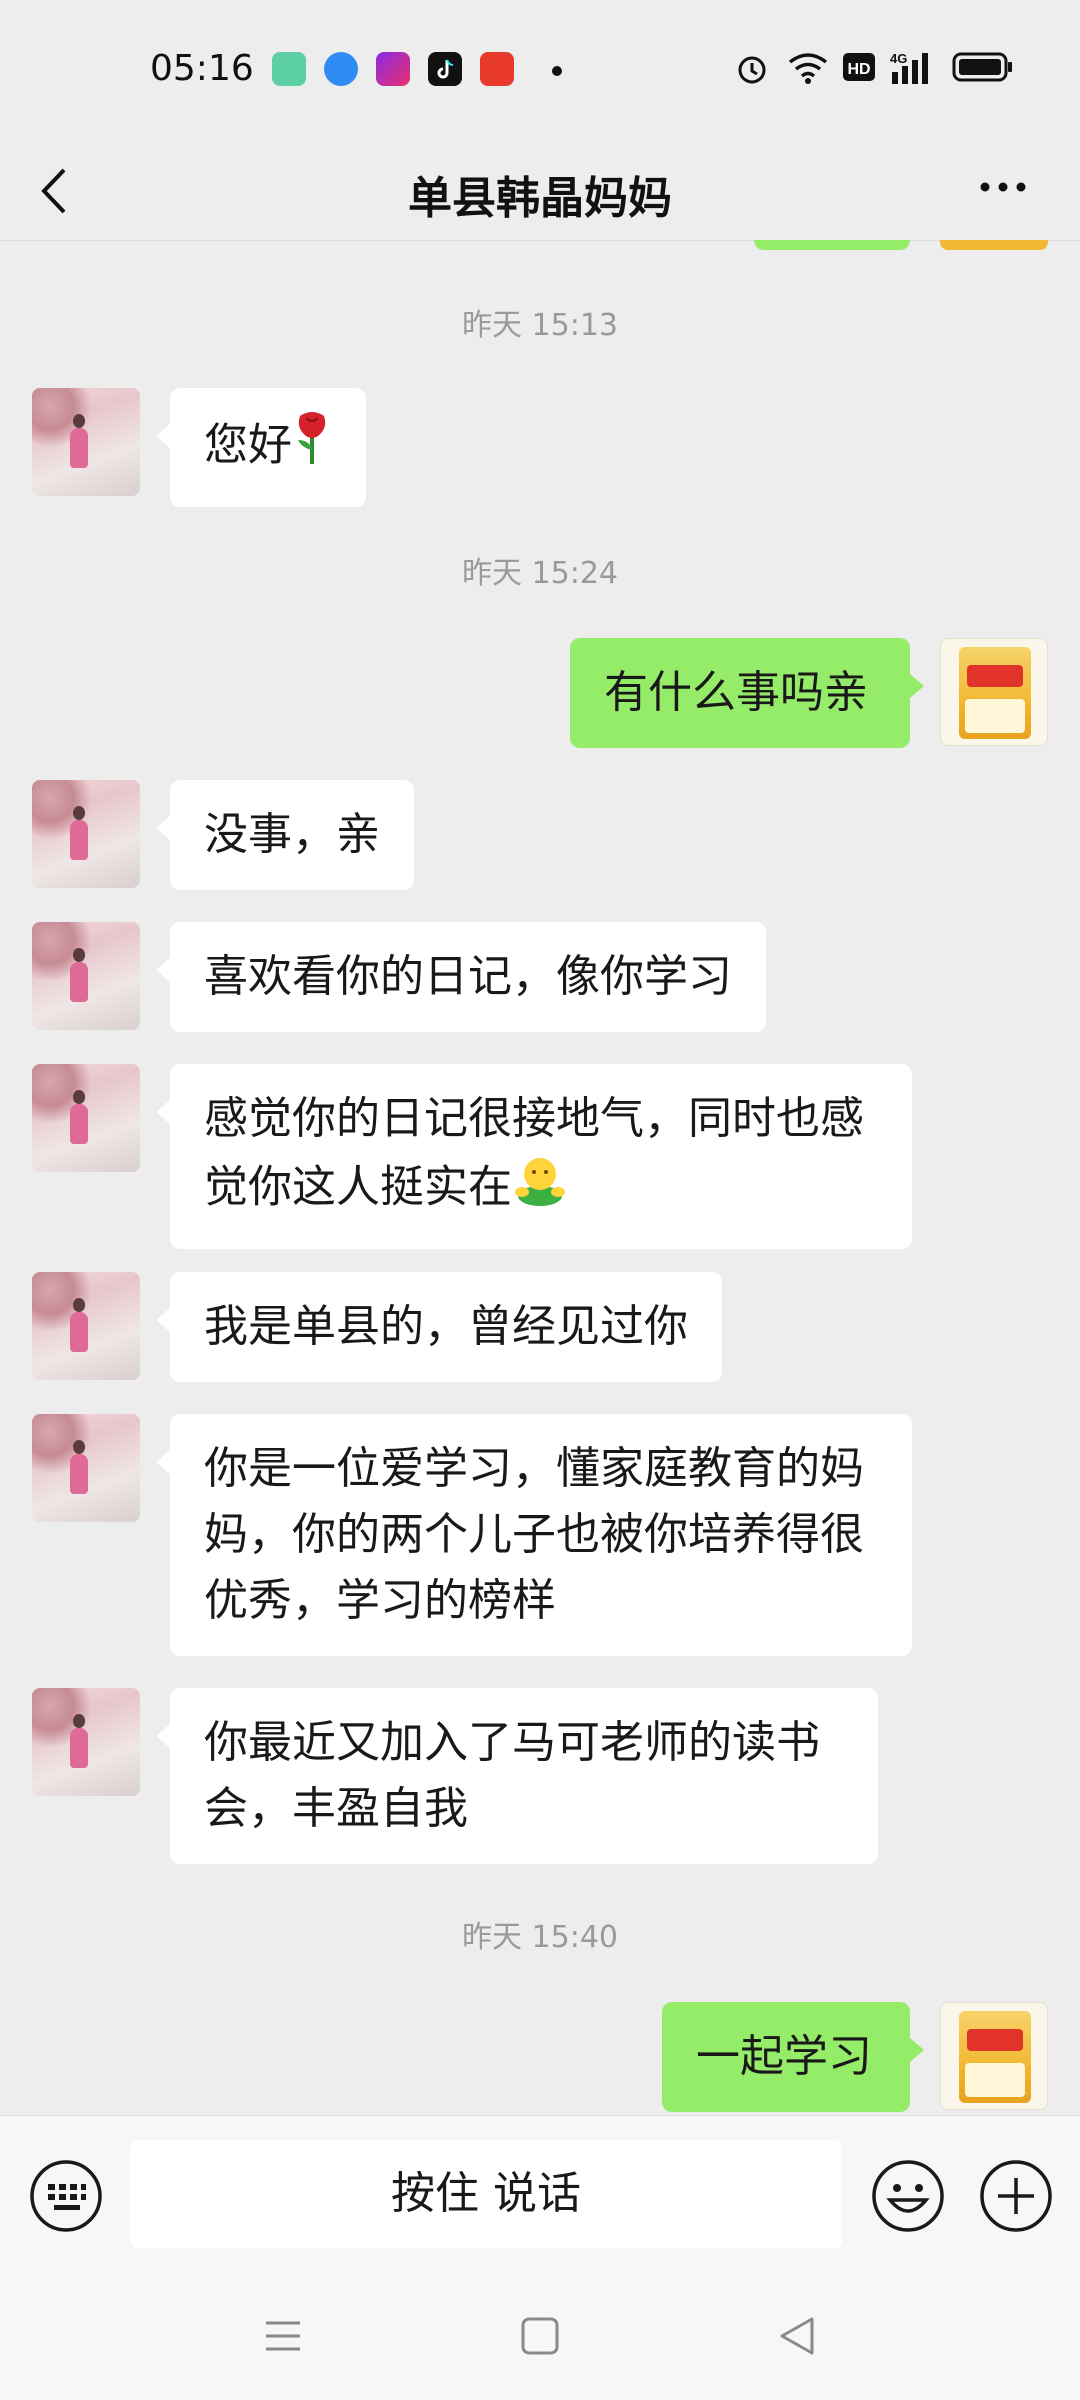 The height and width of the screenshot is (2400, 1080). What do you see at coordinates (898, 58) in the screenshot?
I see `svg-text: 4G` at bounding box center [898, 58].